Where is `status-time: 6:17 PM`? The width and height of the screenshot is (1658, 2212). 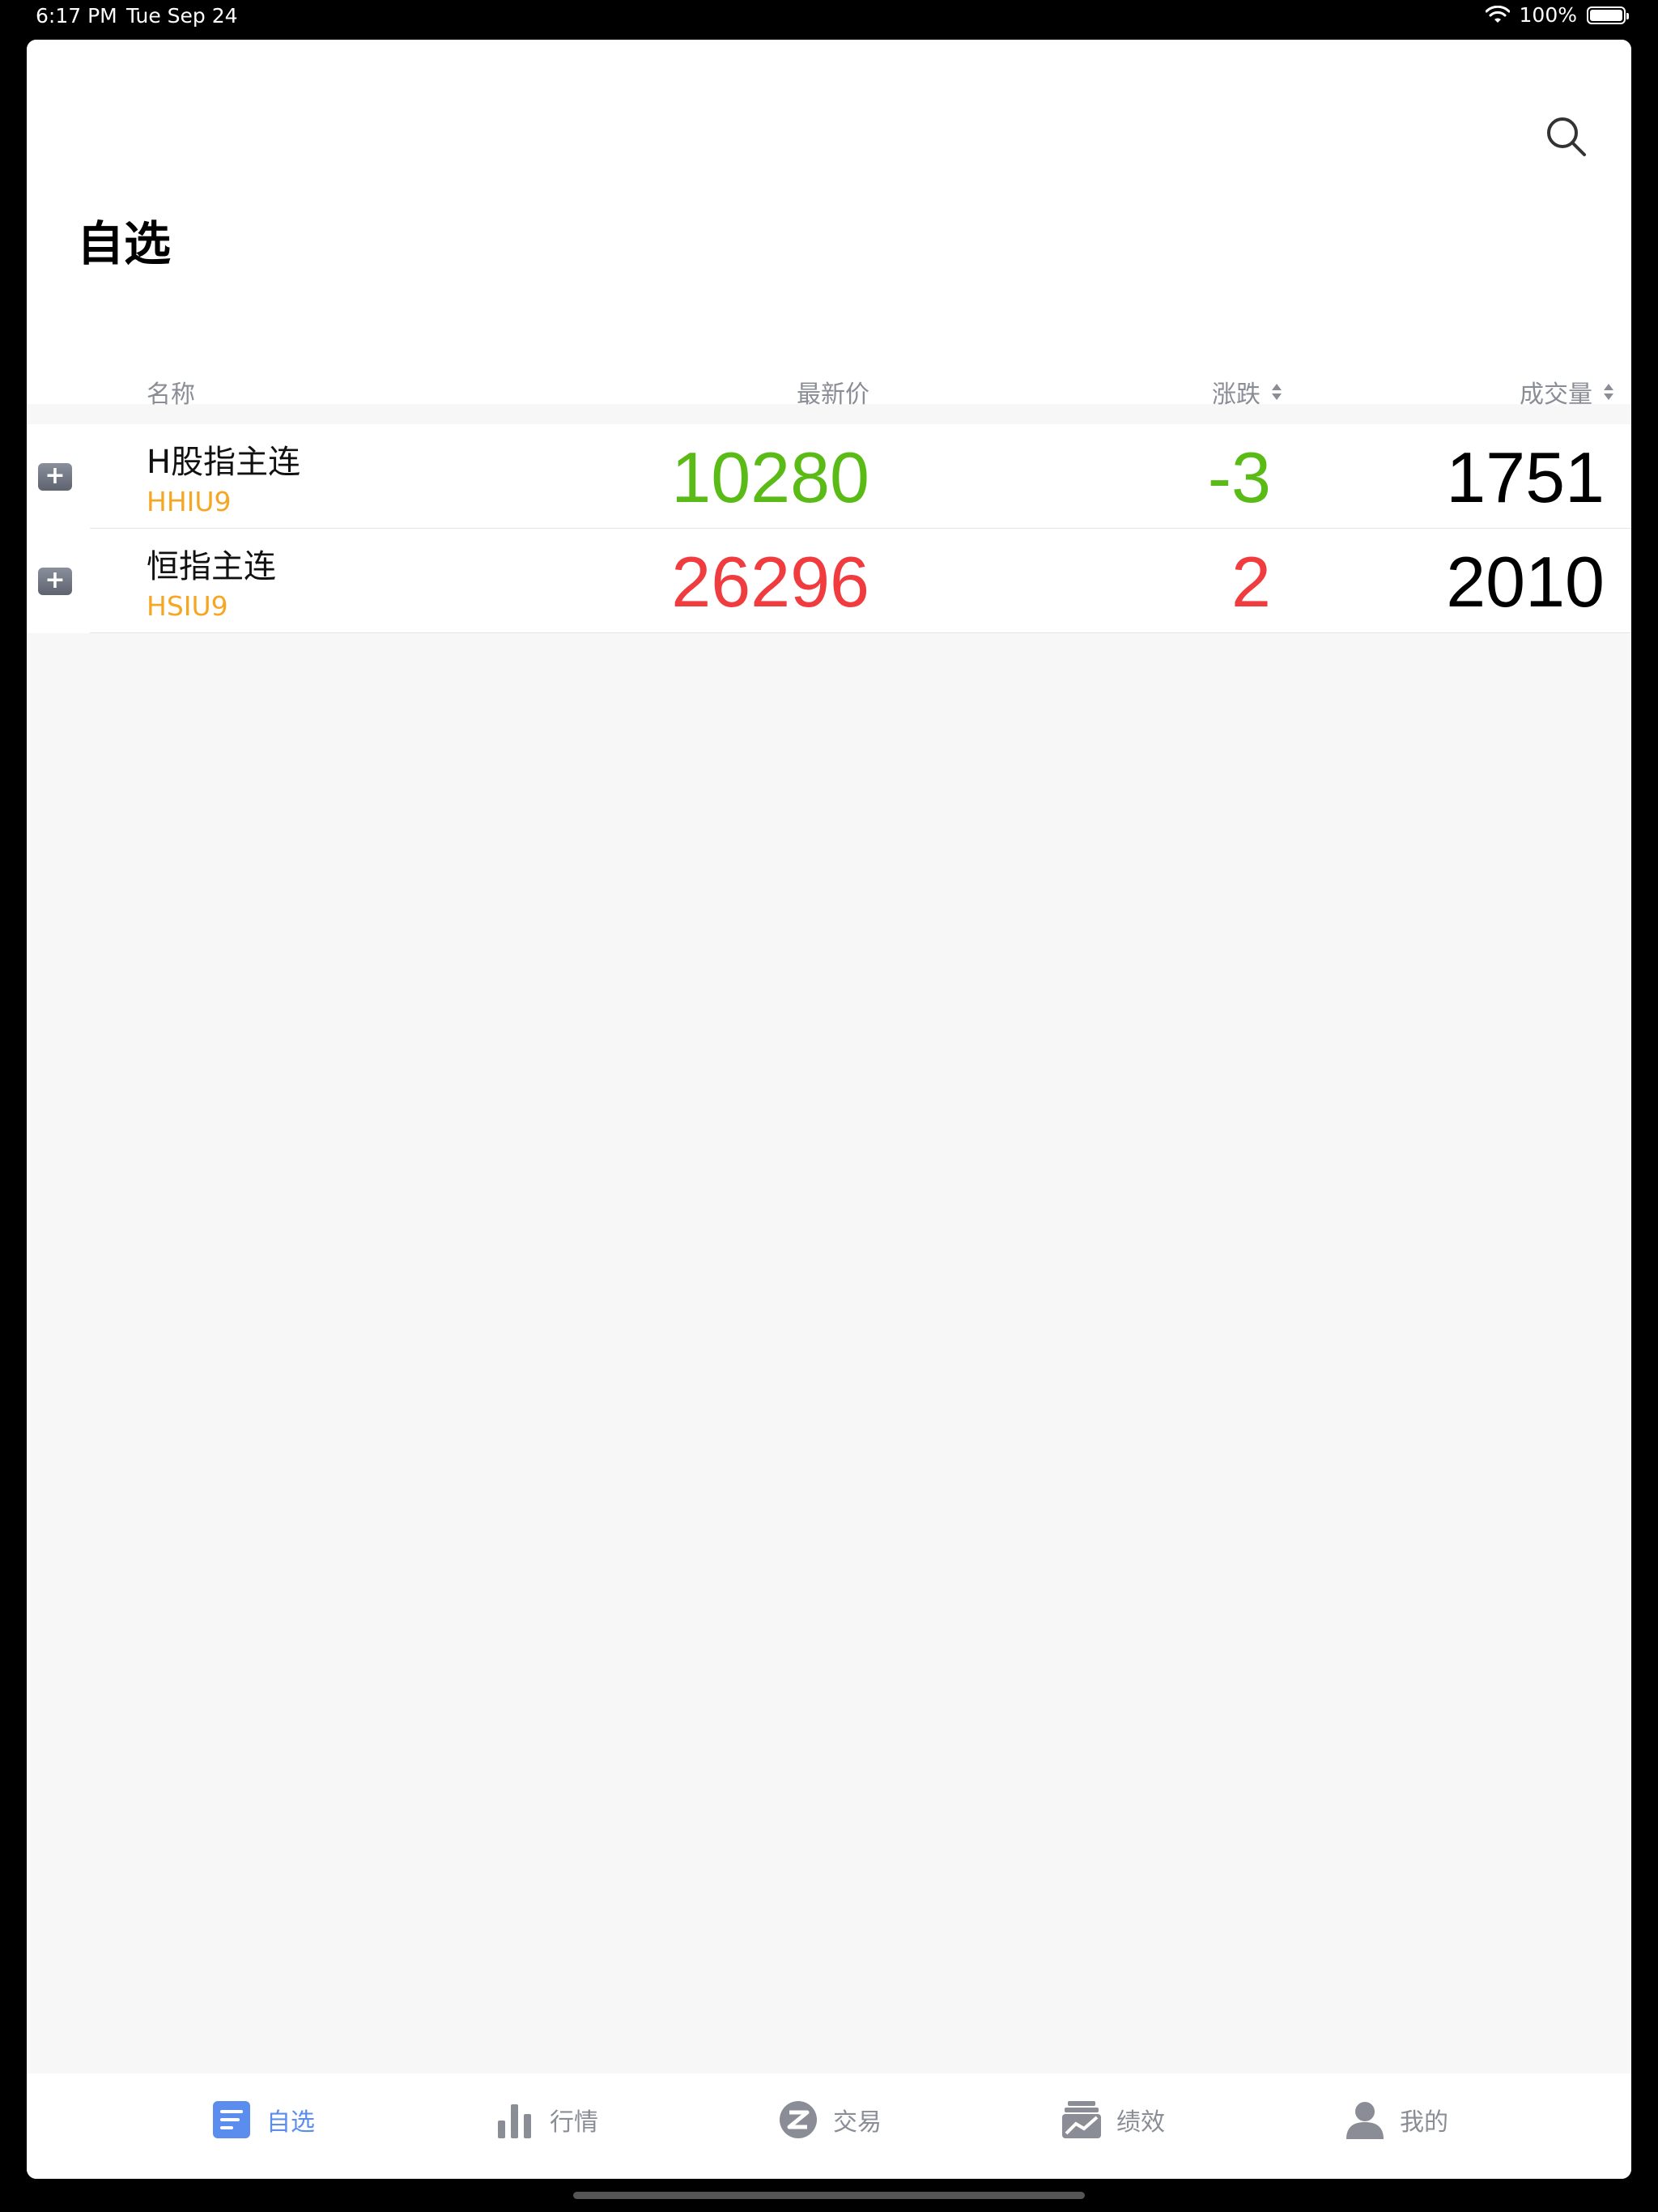
status-time: 6:17 PM is located at coordinates (76, 16).